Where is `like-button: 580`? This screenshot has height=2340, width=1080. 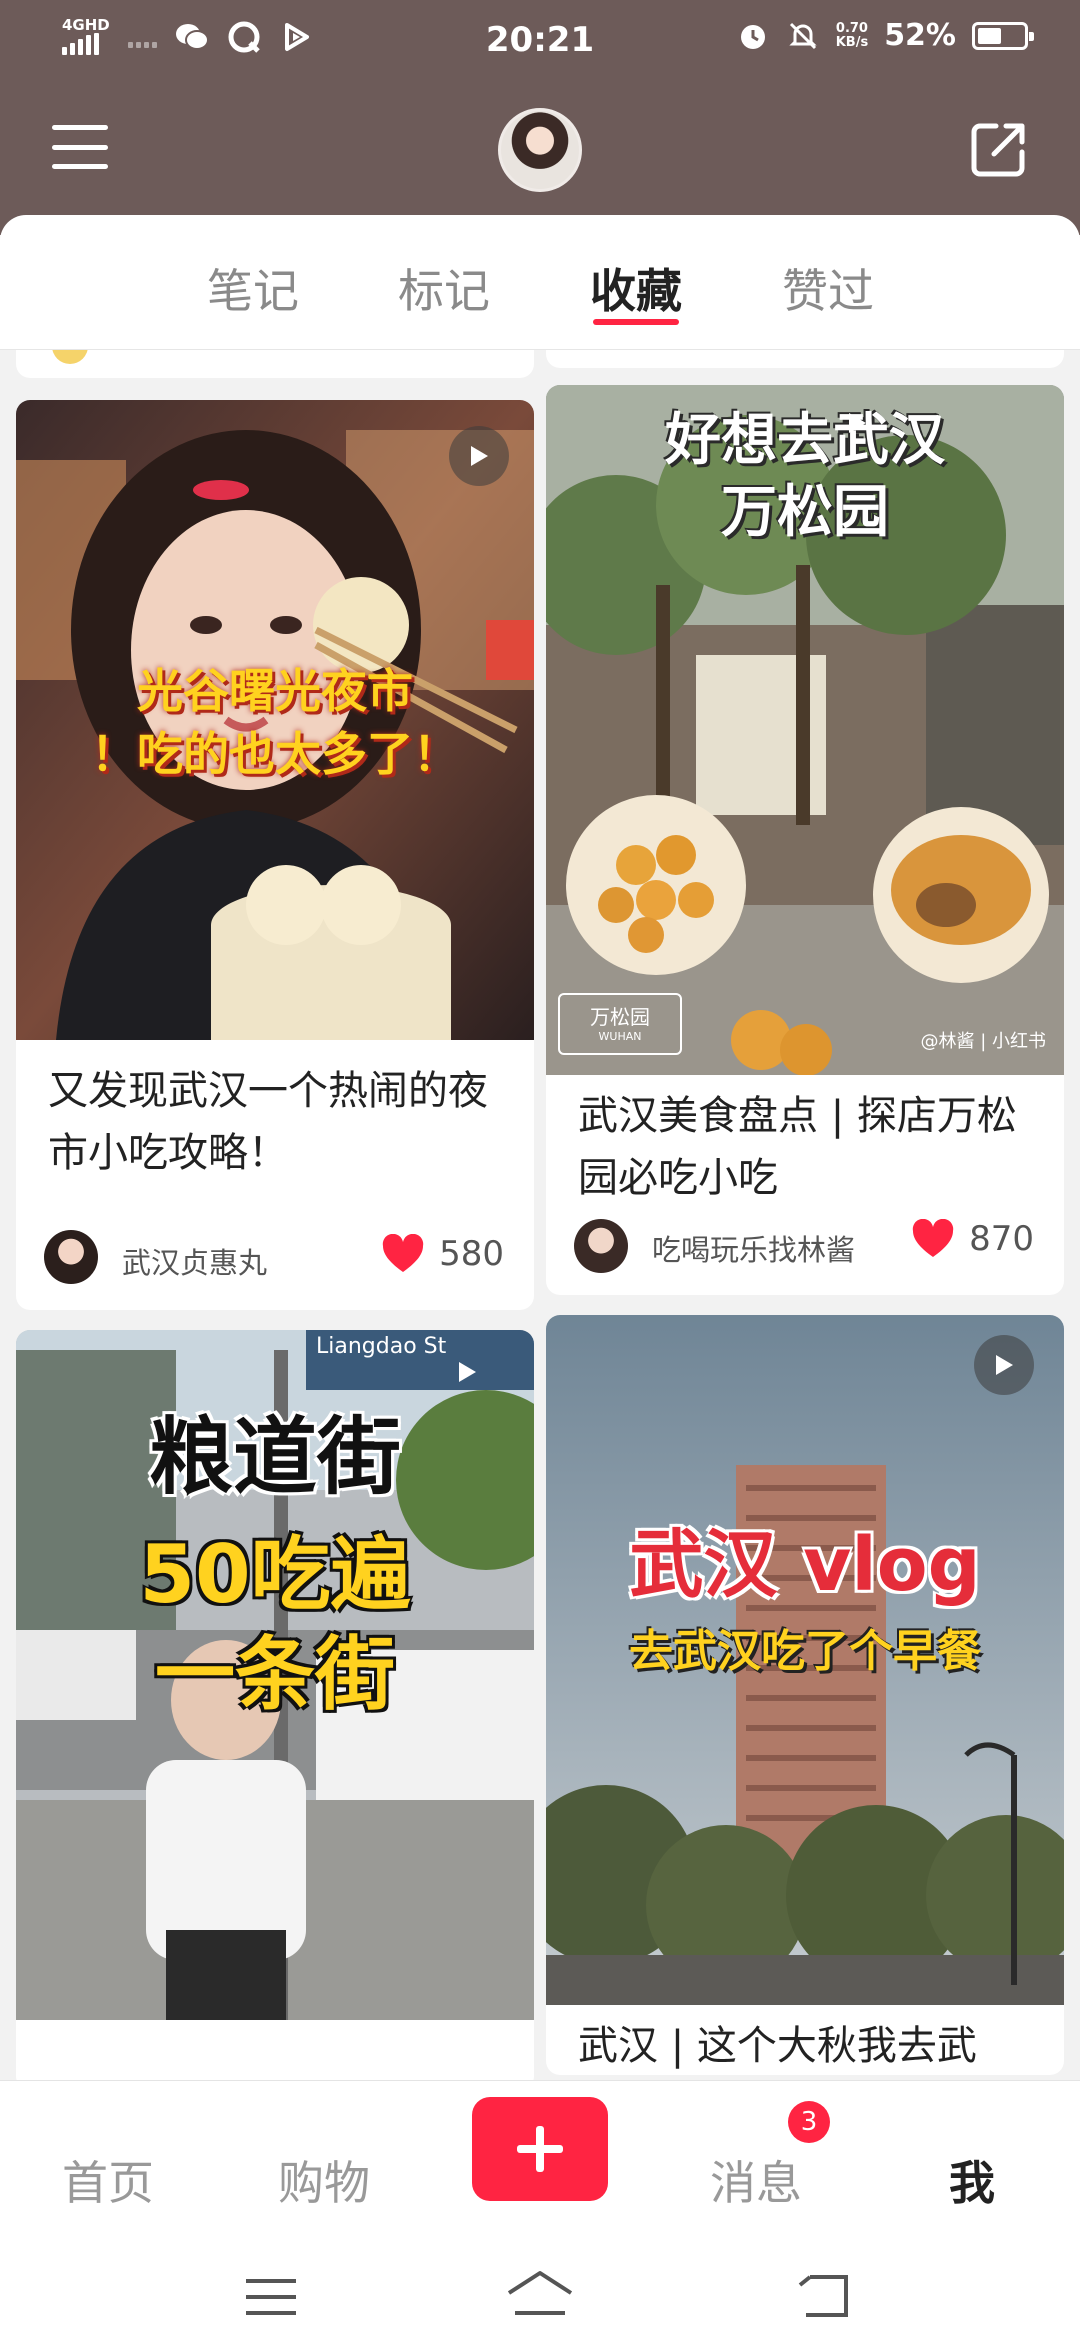
like-button: 580 is located at coordinates (442, 1254).